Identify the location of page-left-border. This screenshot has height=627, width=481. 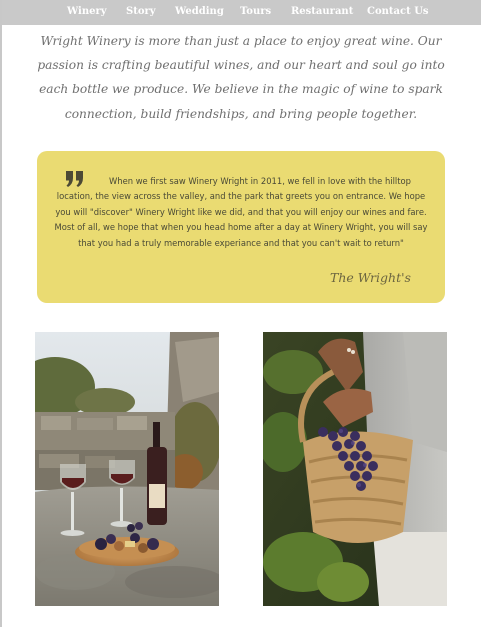
(1, 313).